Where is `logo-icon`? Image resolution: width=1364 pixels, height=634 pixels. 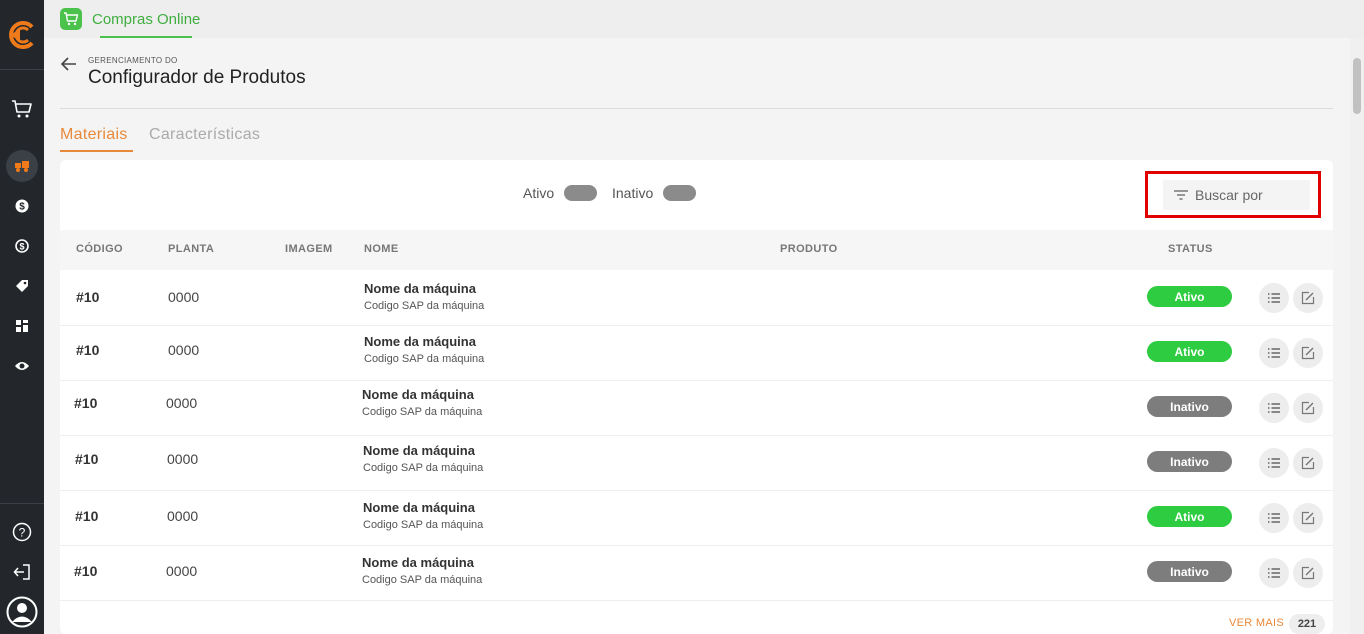
logo-icon is located at coordinates (22, 35).